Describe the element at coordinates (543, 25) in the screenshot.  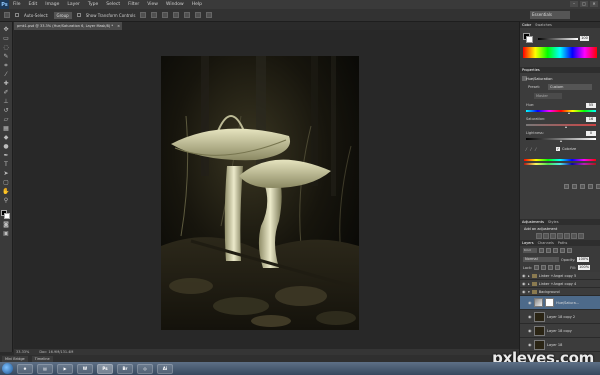
I see `tab-swatches: Swatches` at that location.